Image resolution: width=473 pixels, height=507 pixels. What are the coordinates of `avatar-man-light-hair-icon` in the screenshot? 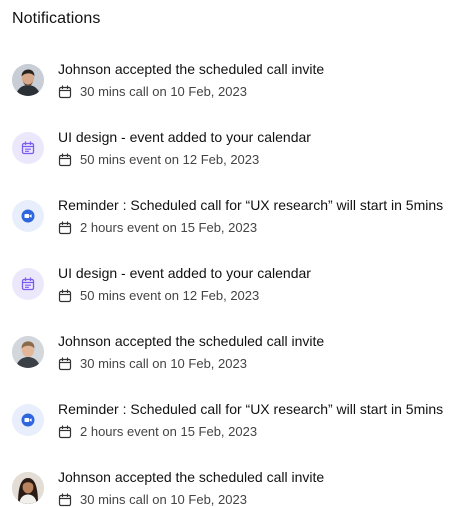 It's located at (28, 352).